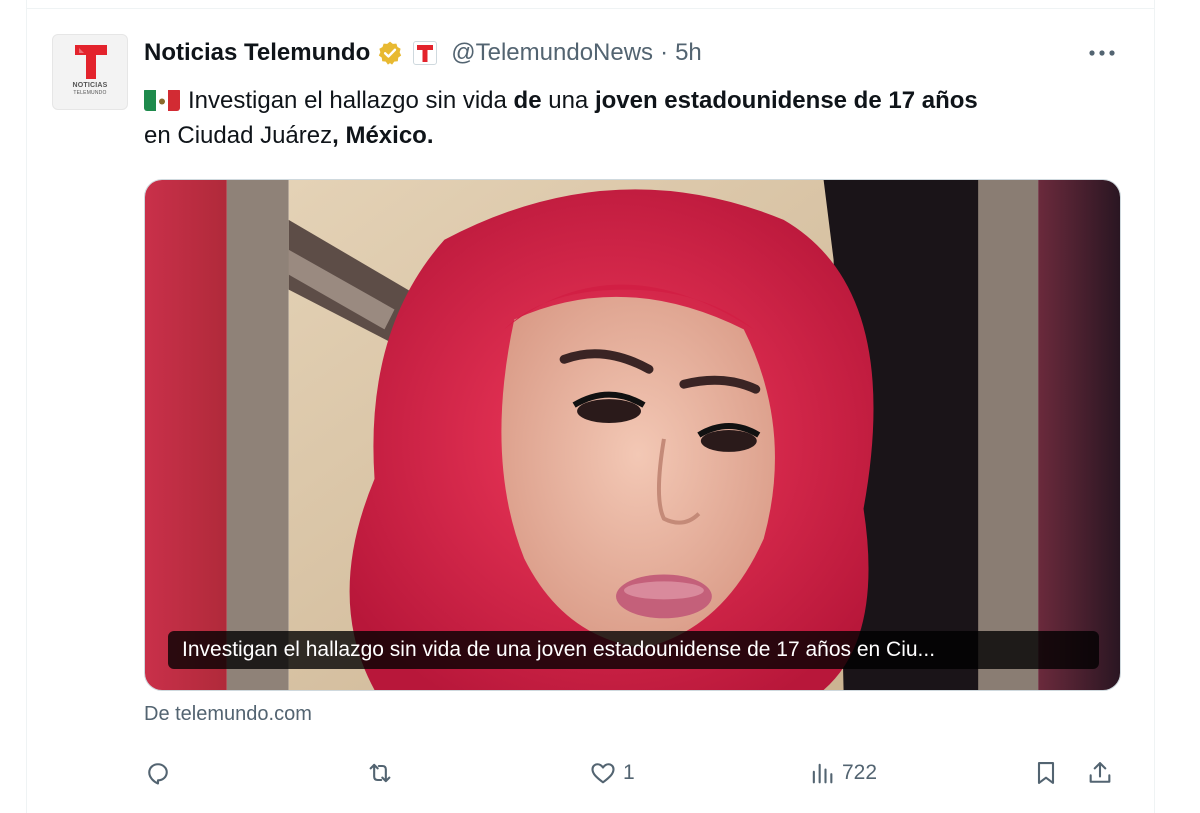 Image resolution: width=1200 pixels, height=813 pixels. What do you see at coordinates (590, 8) in the screenshot?
I see `tweet-divider` at bounding box center [590, 8].